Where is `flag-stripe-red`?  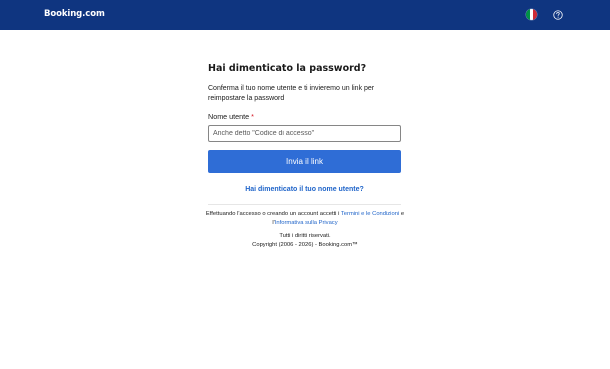
flag-stripe-red is located at coordinates (535, 14).